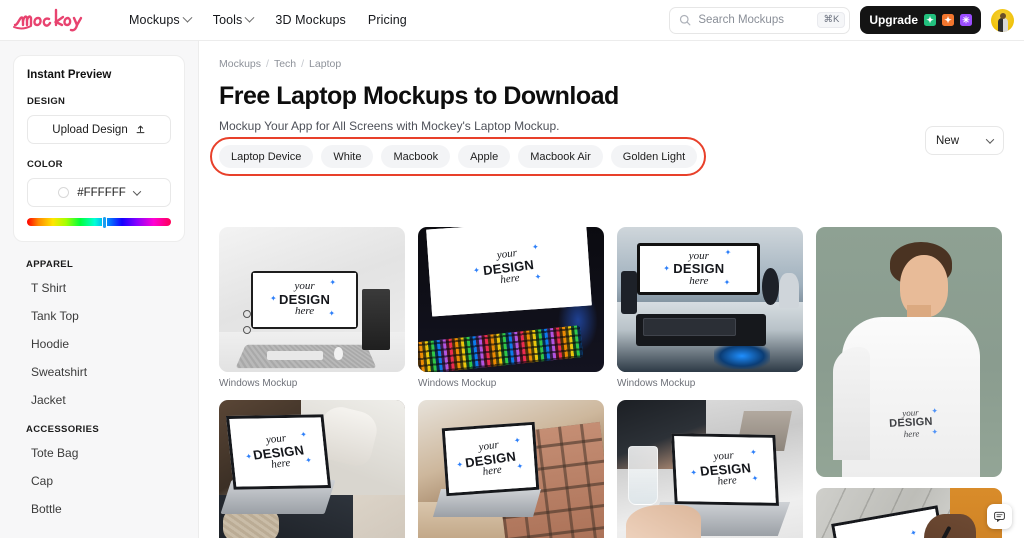 The image size is (1024, 538). I want to click on upgrade-button-label: Upgrade, so click(893, 20).